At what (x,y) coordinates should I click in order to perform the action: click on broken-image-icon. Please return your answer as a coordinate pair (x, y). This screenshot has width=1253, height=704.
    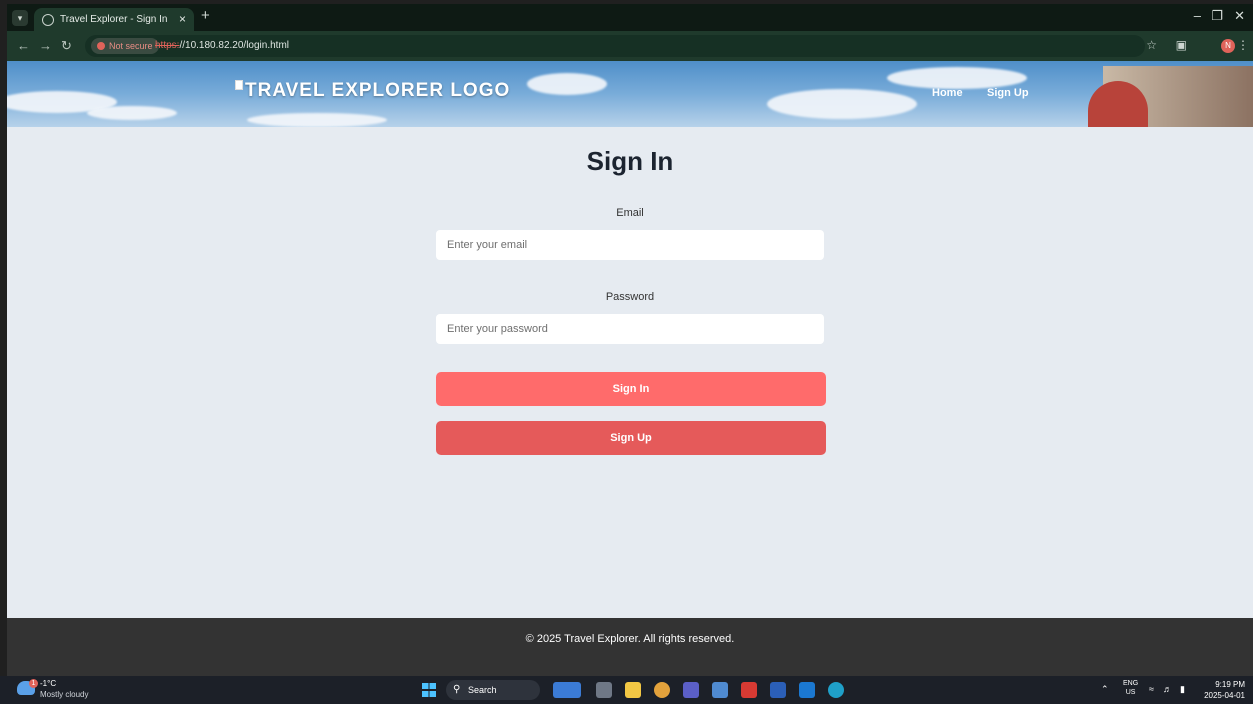
    Looking at the image, I should click on (239, 85).